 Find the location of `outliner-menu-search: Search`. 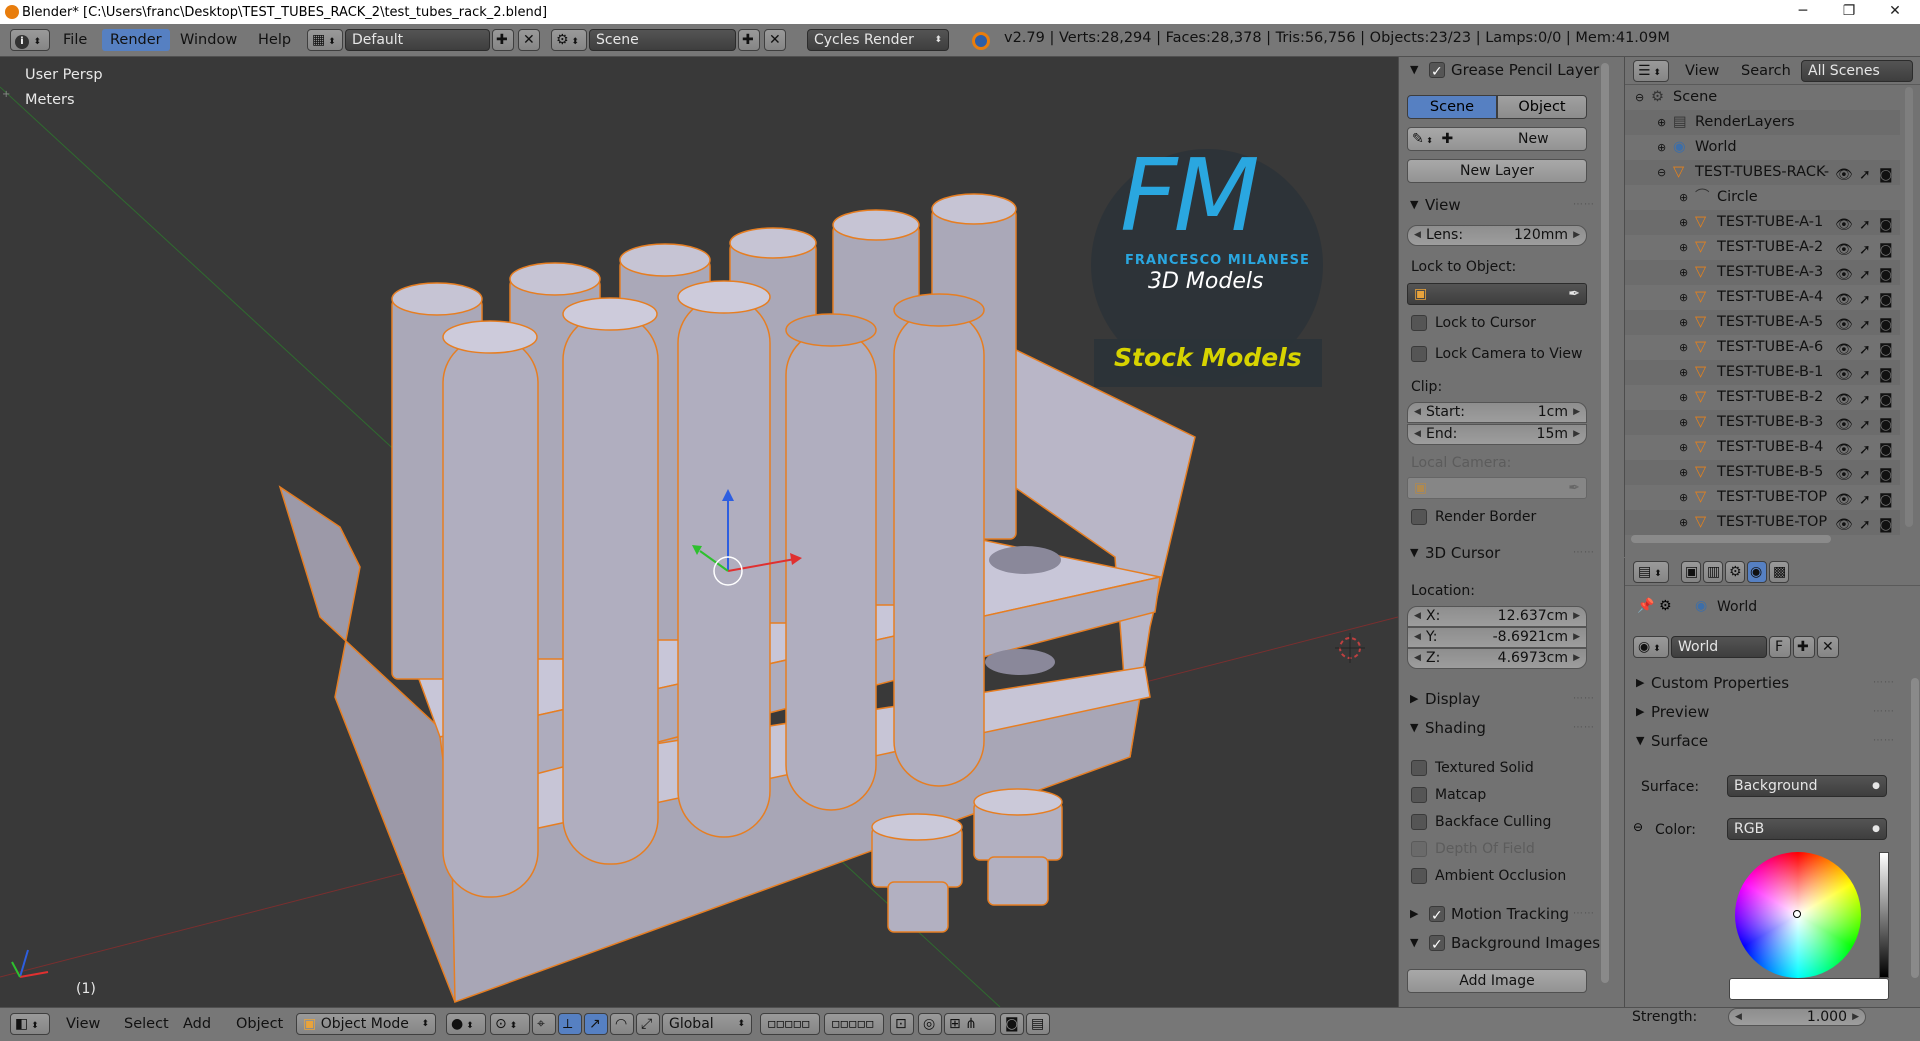

outliner-menu-search: Search is located at coordinates (1766, 71).